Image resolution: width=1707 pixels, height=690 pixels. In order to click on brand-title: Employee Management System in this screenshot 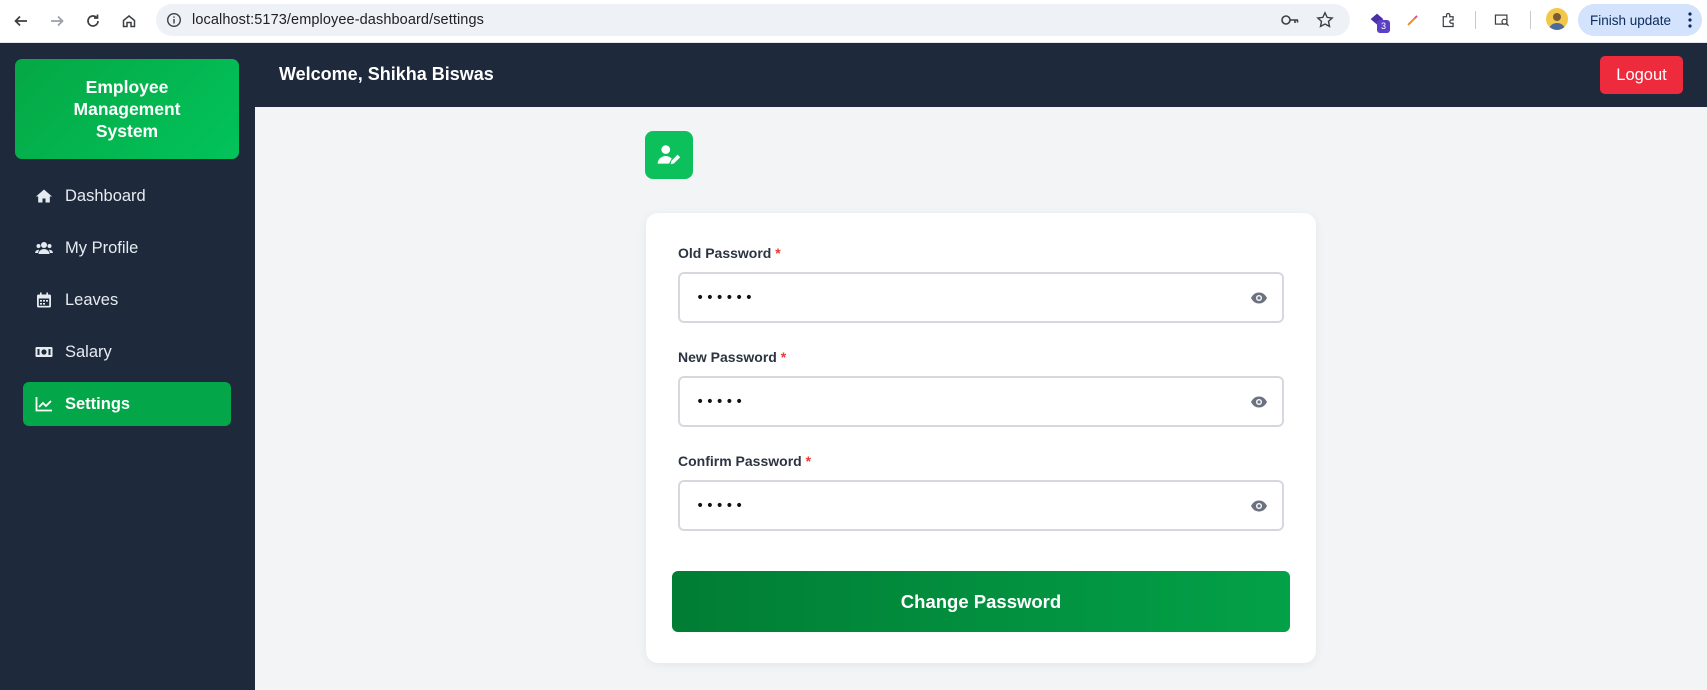, I will do `click(127, 109)`.